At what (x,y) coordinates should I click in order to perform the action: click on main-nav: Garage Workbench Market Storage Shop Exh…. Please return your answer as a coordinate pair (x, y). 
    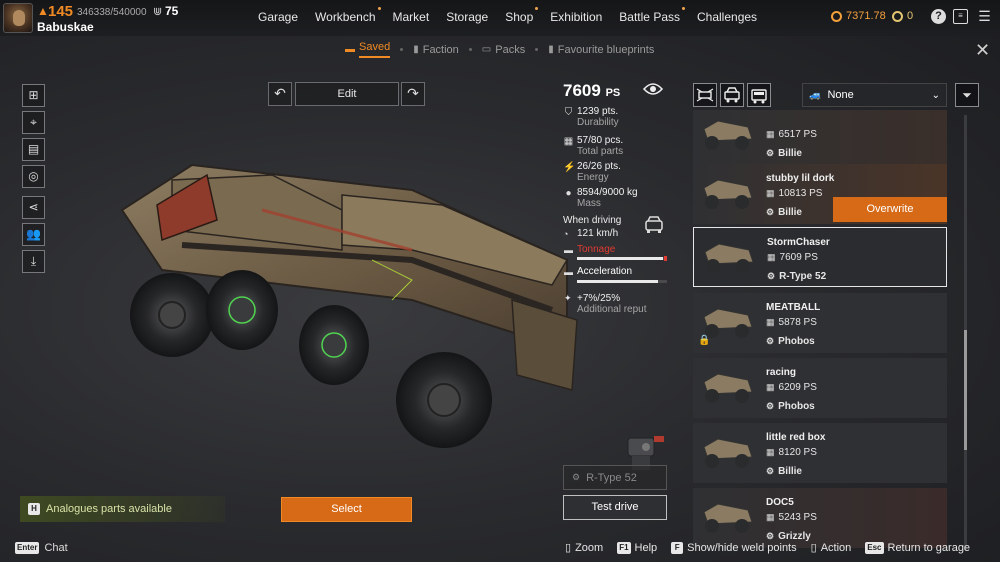
    Looking at the image, I should click on (516, 15).